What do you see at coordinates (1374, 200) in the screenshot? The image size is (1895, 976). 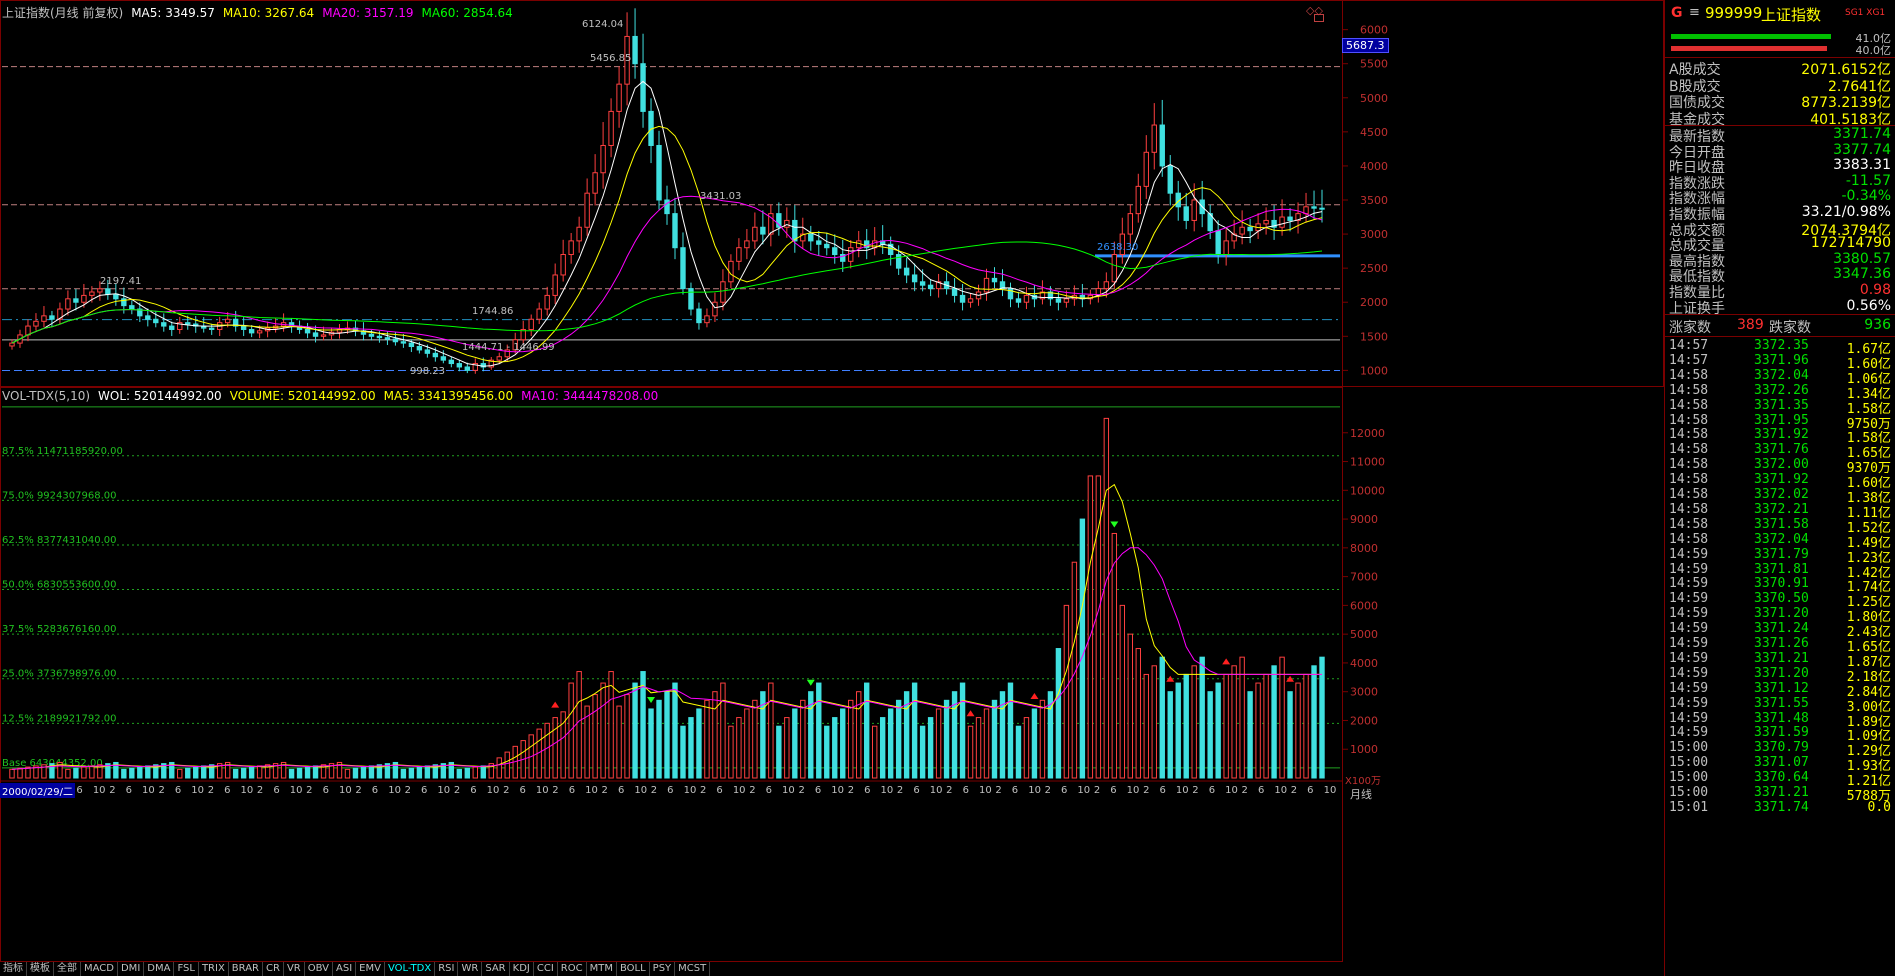 I see `price-axis-label: 3500` at bounding box center [1374, 200].